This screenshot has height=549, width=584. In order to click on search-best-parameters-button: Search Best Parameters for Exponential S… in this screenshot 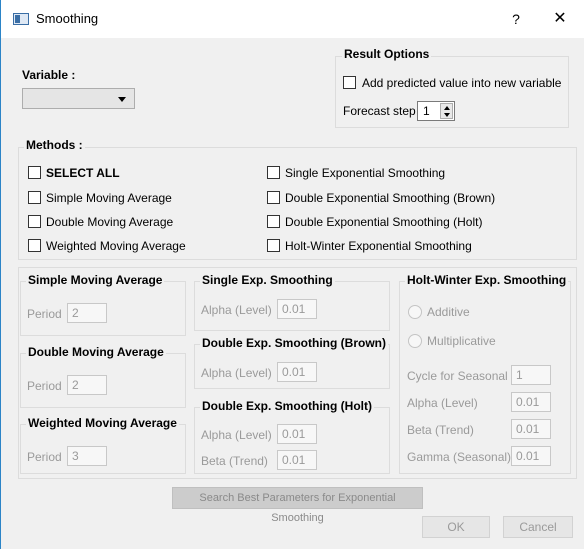, I will do `click(297, 505)`.